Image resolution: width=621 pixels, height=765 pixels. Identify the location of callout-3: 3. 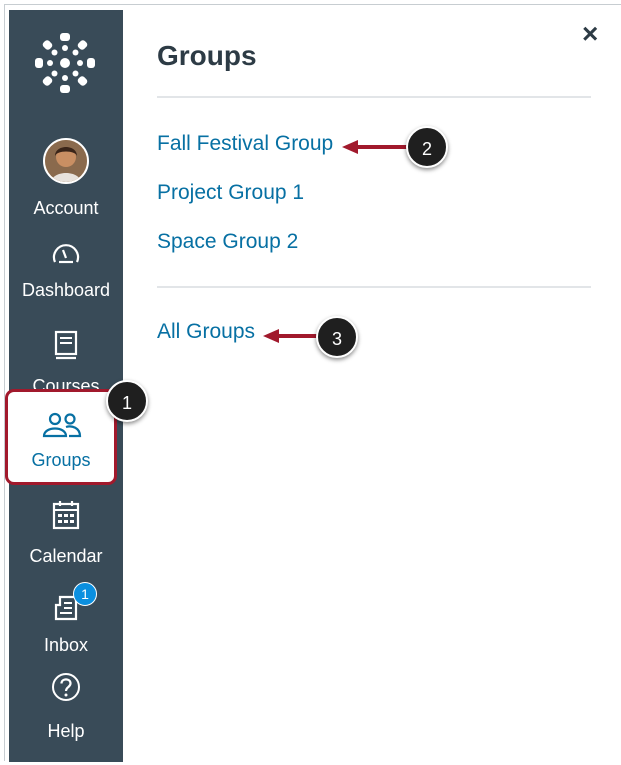
(337, 337).